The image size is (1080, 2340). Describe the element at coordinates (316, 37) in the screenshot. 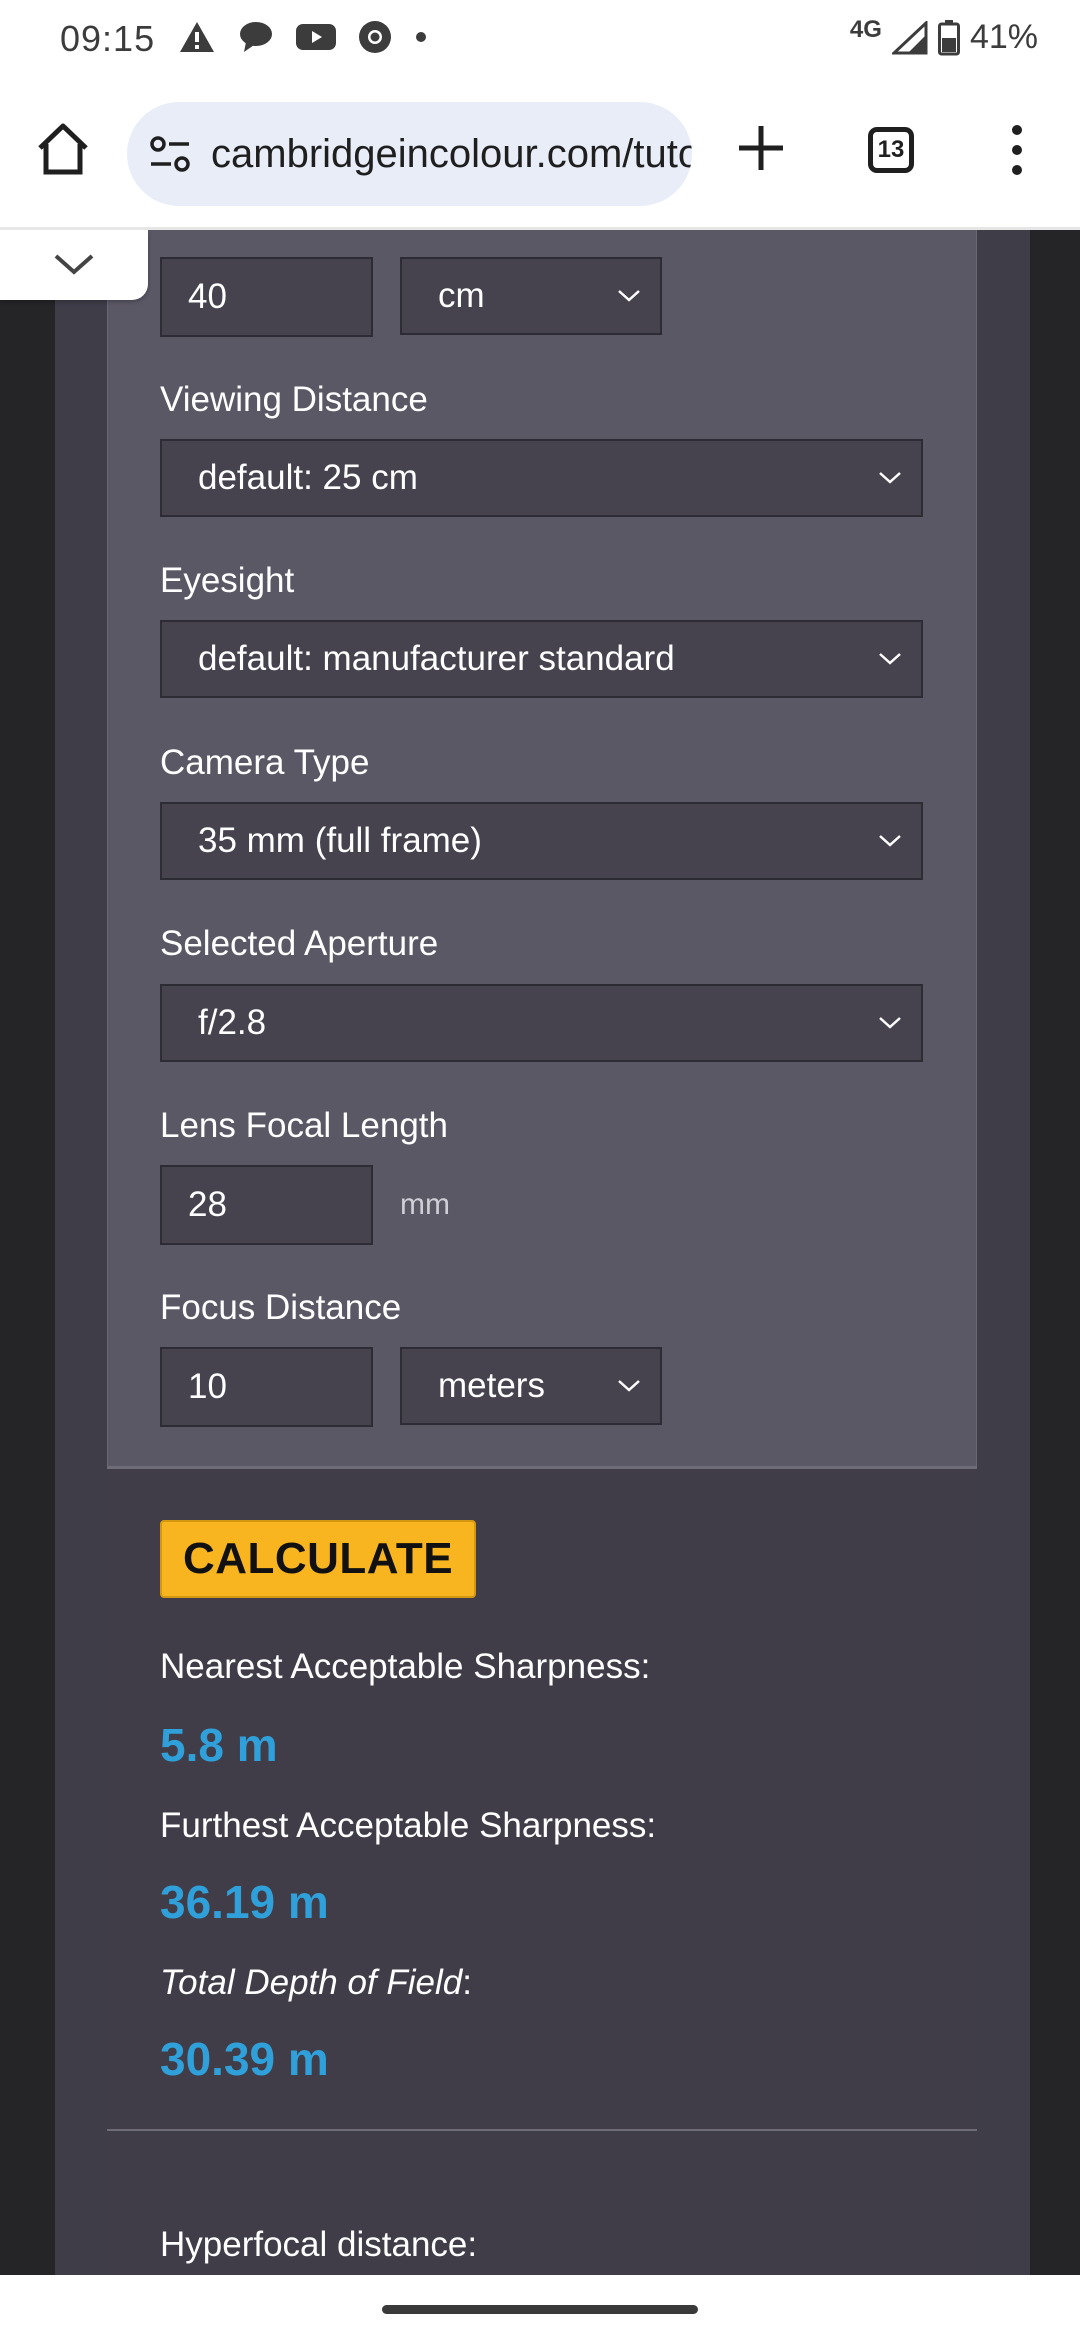

I see `youtube-icon` at that location.